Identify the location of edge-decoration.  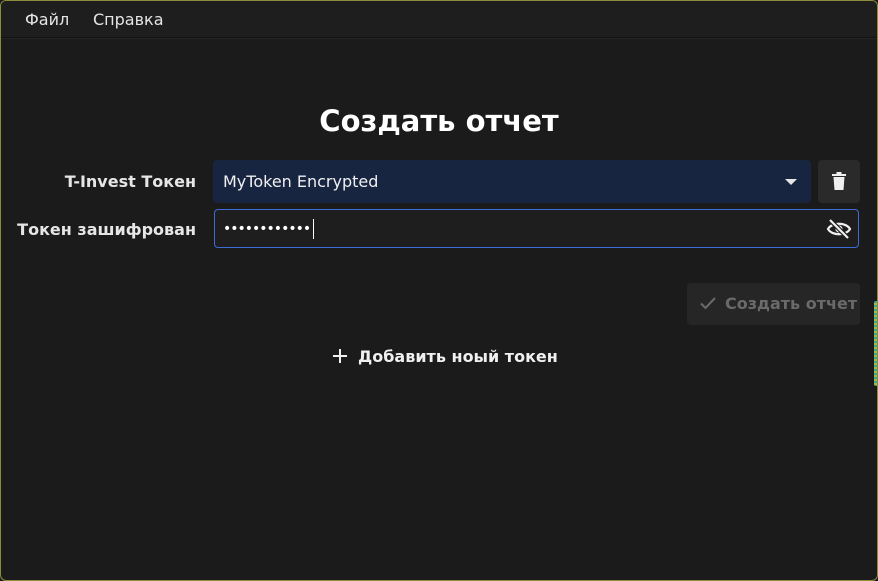
(875, 343).